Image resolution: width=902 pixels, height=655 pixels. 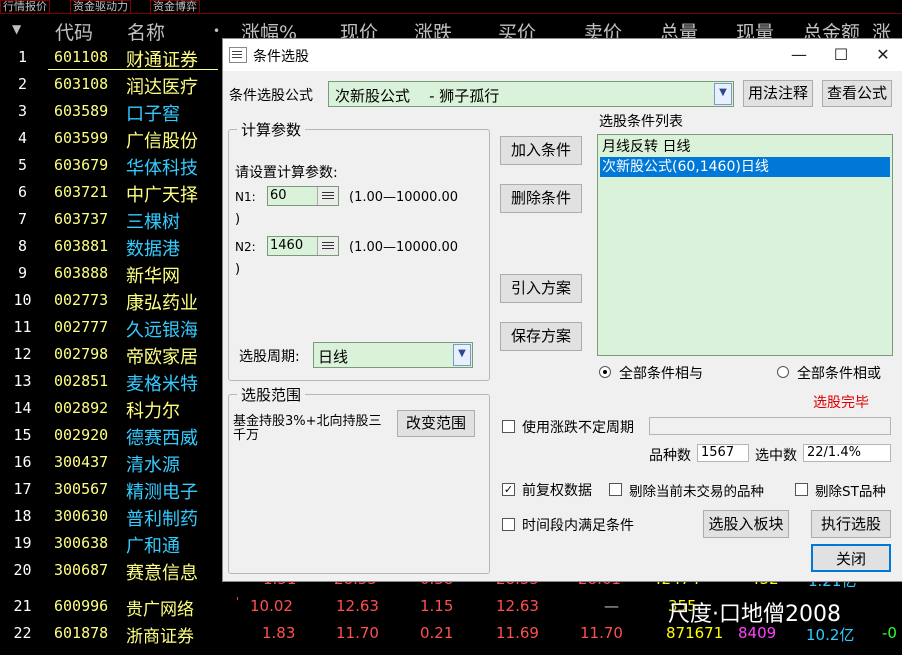 What do you see at coordinates (839, 374) in the screenshot?
I see `all-or-label: 全部条件相或` at bounding box center [839, 374].